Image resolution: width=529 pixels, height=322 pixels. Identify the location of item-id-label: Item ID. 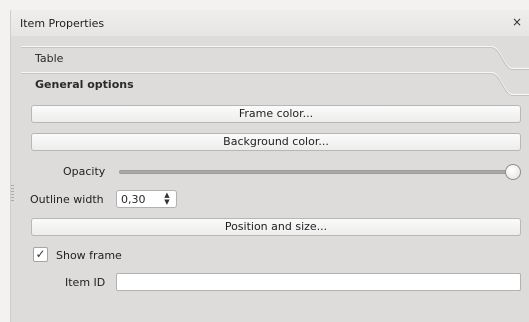
(85, 282).